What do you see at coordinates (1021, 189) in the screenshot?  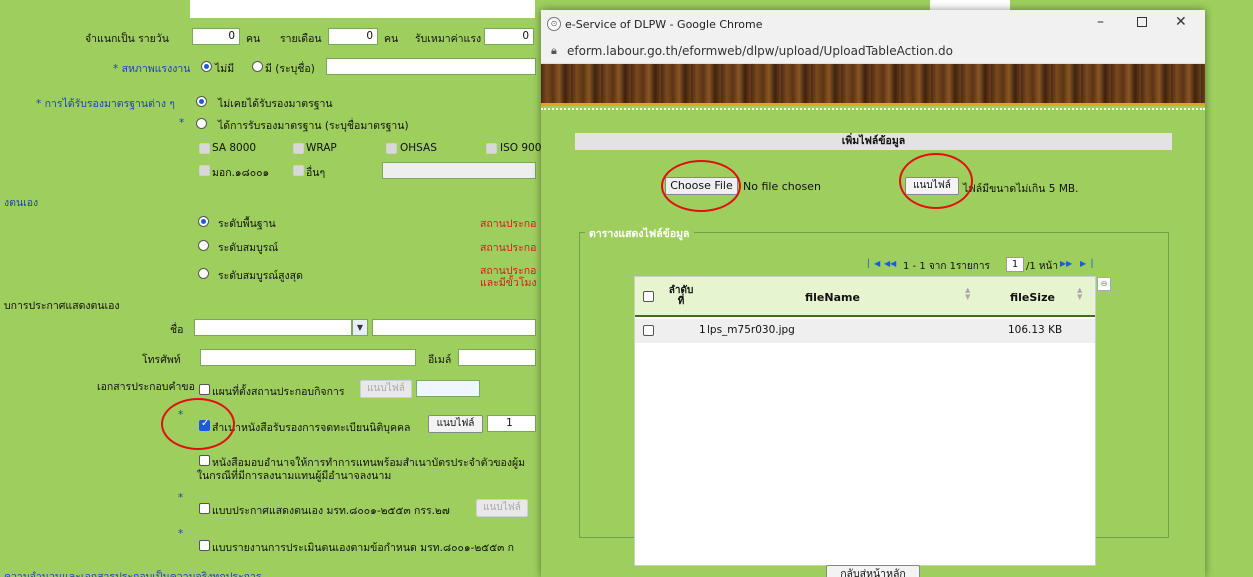 I see `file-size-note: ไฟล์มีขนาดไม่เกิน 5 MB.` at bounding box center [1021, 189].